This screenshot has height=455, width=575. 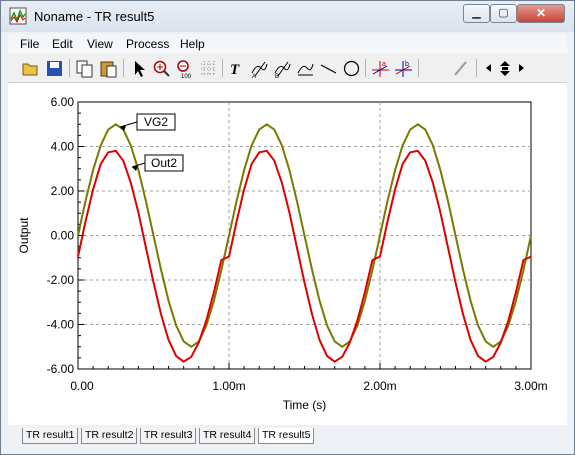 What do you see at coordinates (184, 69) in the screenshot?
I see `zoom-out-icon: 100` at bounding box center [184, 69].